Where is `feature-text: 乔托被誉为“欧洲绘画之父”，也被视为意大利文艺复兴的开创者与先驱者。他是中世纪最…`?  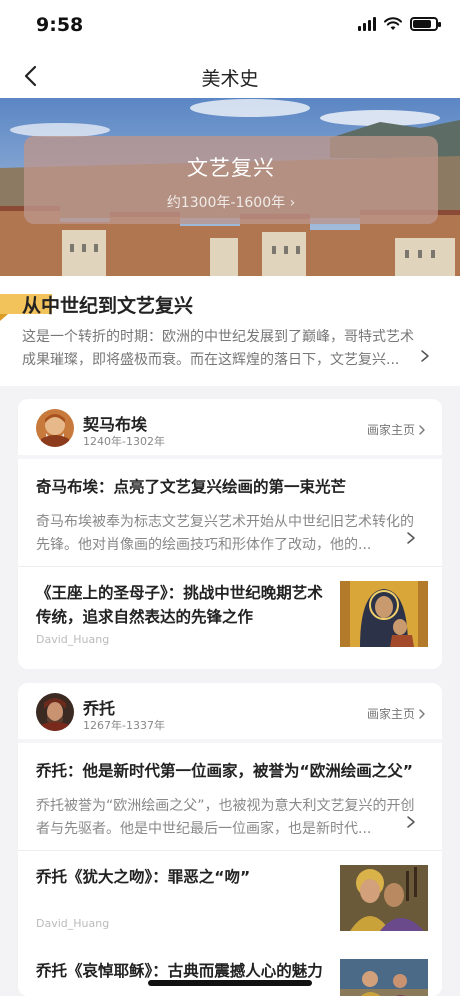 feature-text: 乔托被誉为“欧洲绘画之父”，也被视为意大利文艺复兴的开创者与先驱者。他是中世纪最… is located at coordinates (225, 817).